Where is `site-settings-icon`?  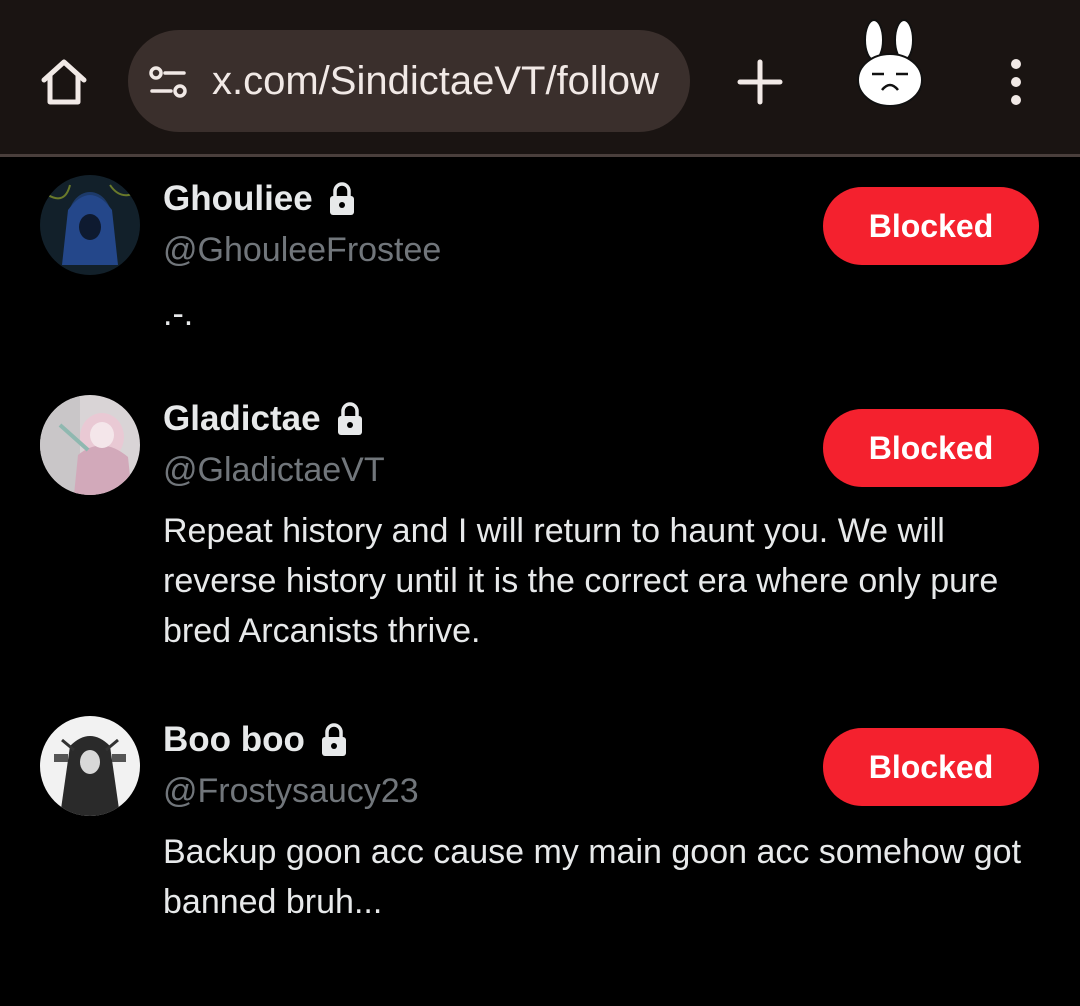
site-settings-icon is located at coordinates (168, 82).